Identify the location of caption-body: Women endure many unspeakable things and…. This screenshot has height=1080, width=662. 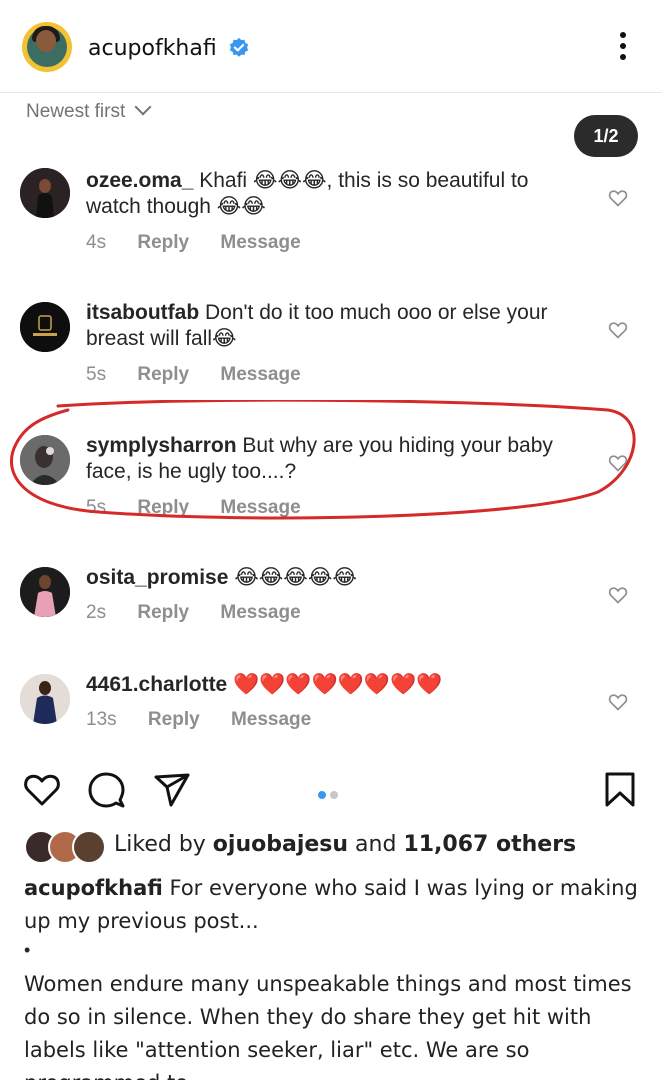
(328, 1026).